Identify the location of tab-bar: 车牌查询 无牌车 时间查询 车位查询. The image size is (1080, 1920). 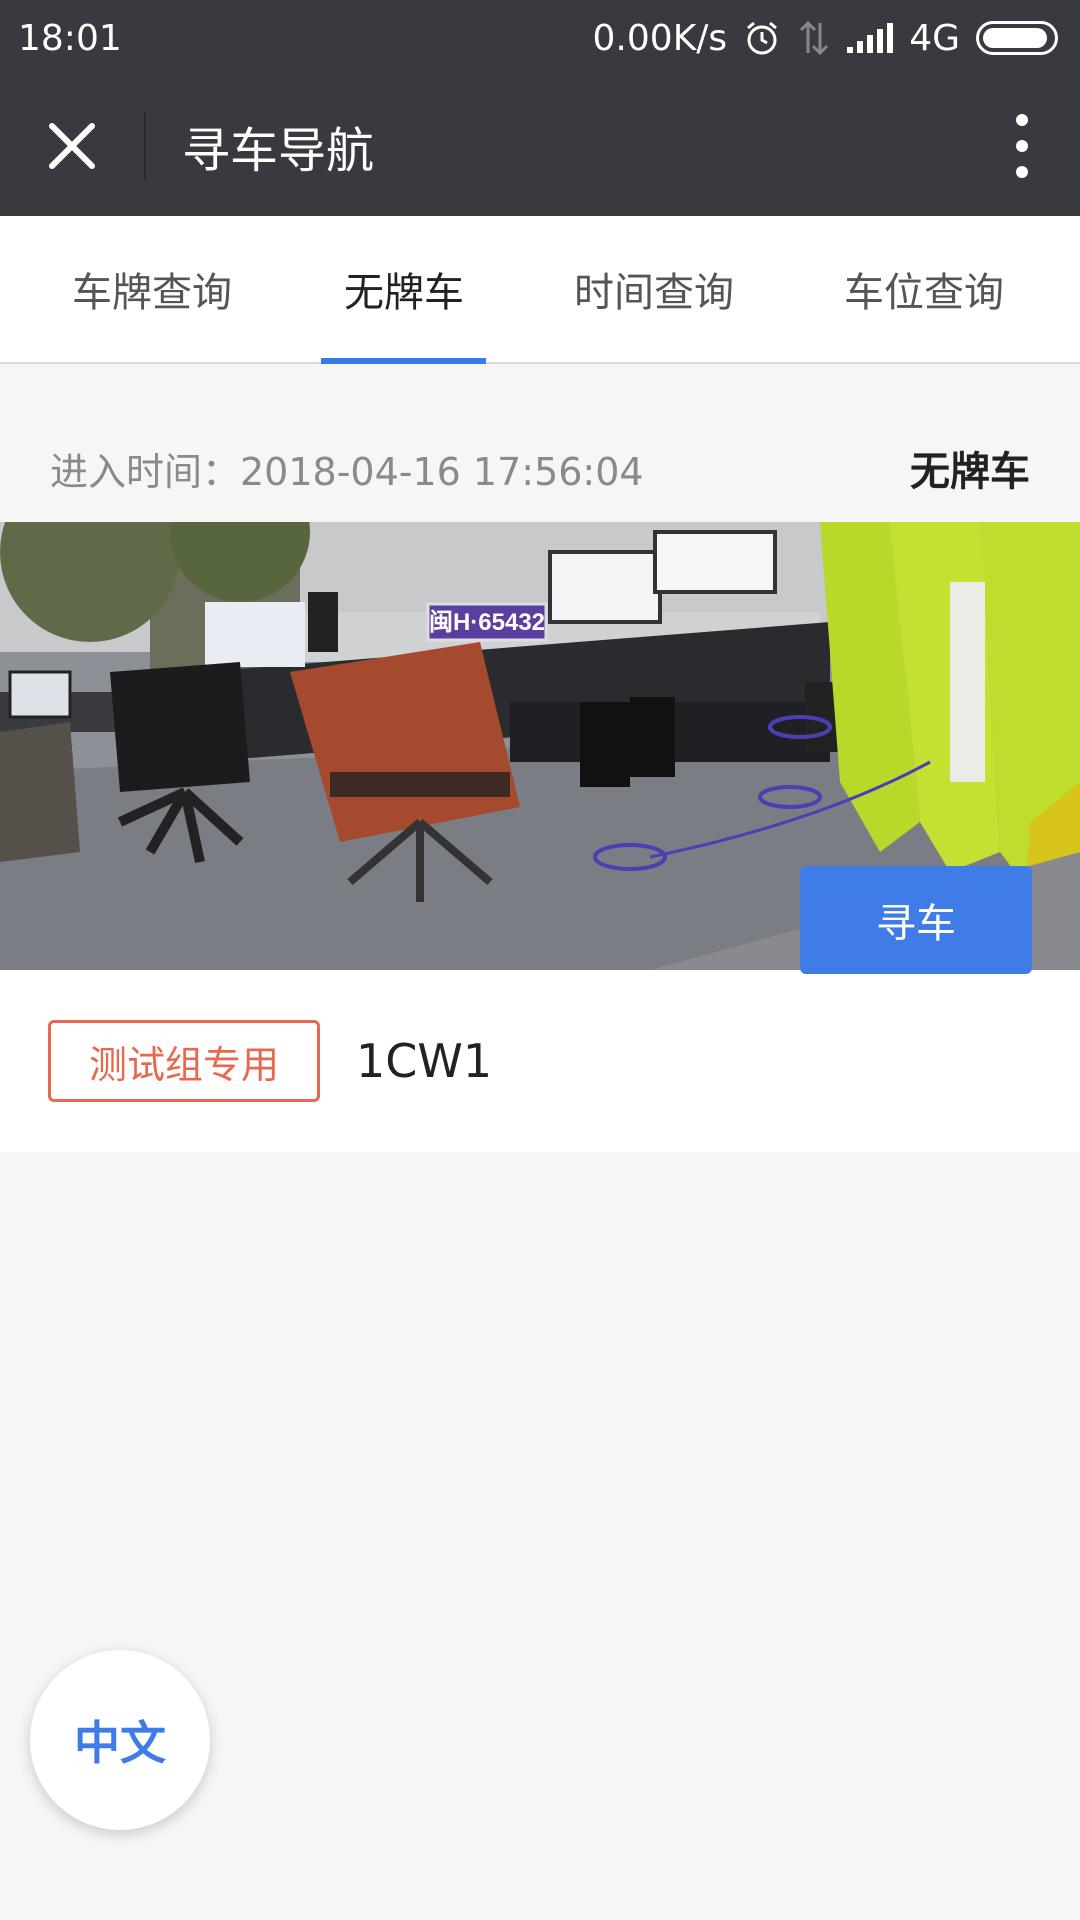
(540, 290).